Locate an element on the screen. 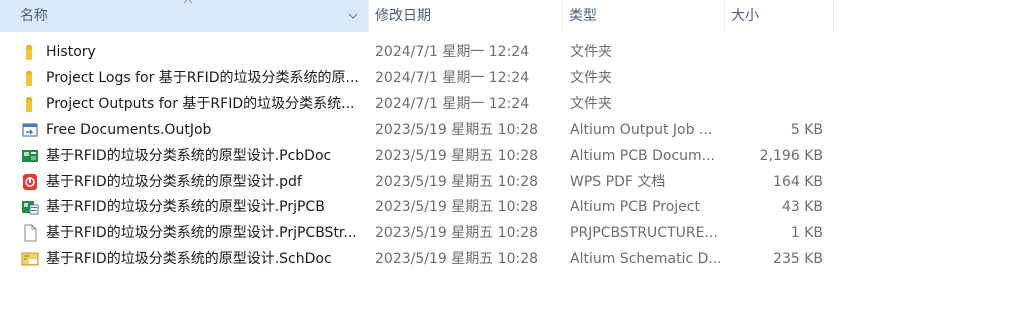  file-type: WPS PDF 文档 is located at coordinates (618, 181).